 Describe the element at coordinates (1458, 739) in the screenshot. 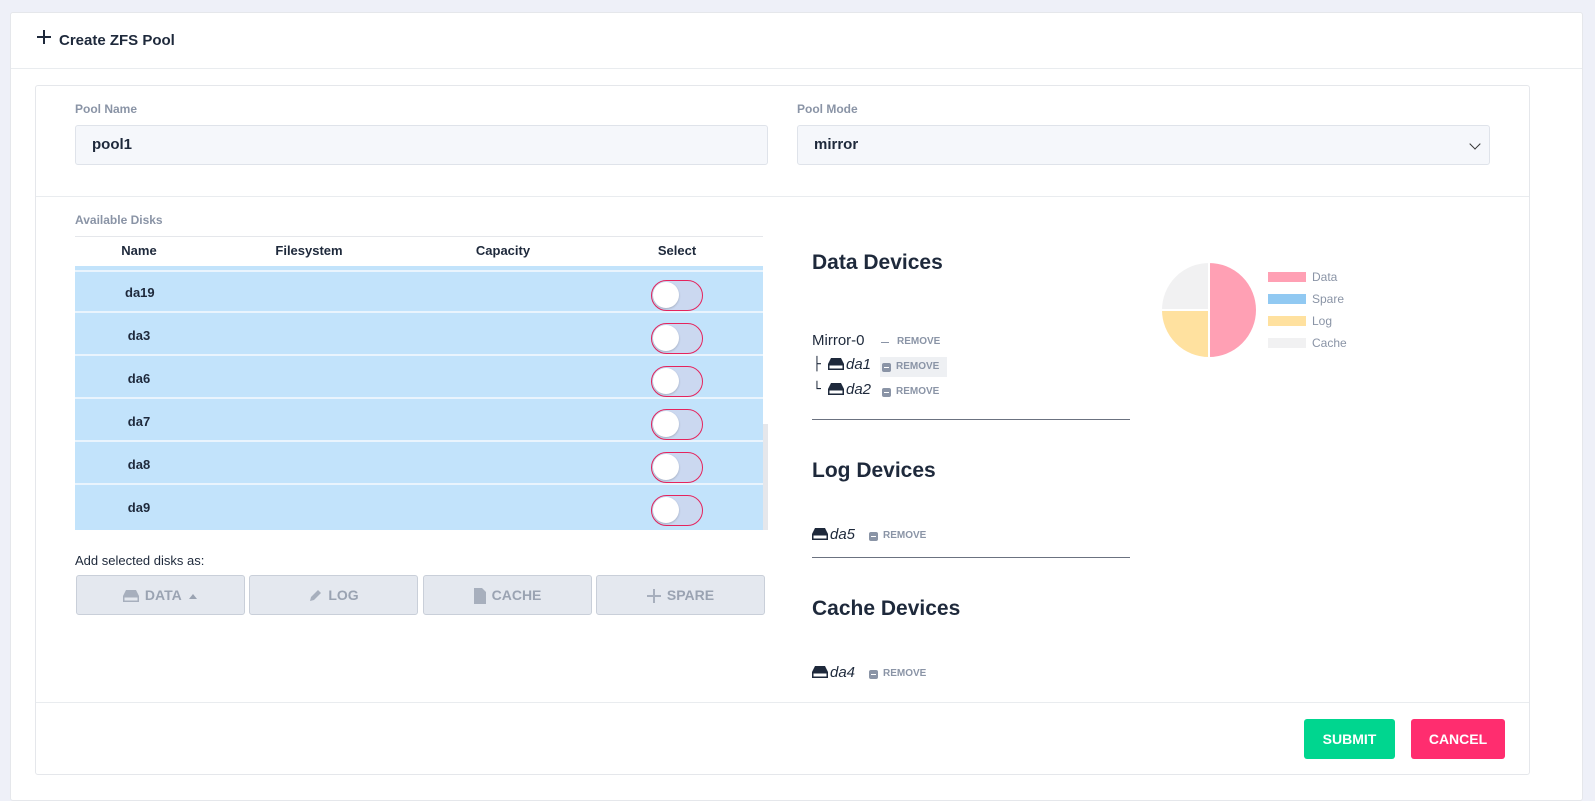

I see `cancel-button: CANCEL` at that location.